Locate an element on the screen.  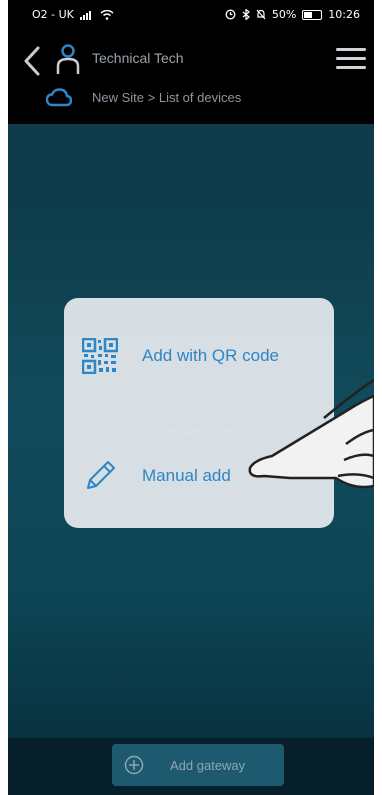
add-gateway-label: Add gateway is located at coordinates (208, 765).